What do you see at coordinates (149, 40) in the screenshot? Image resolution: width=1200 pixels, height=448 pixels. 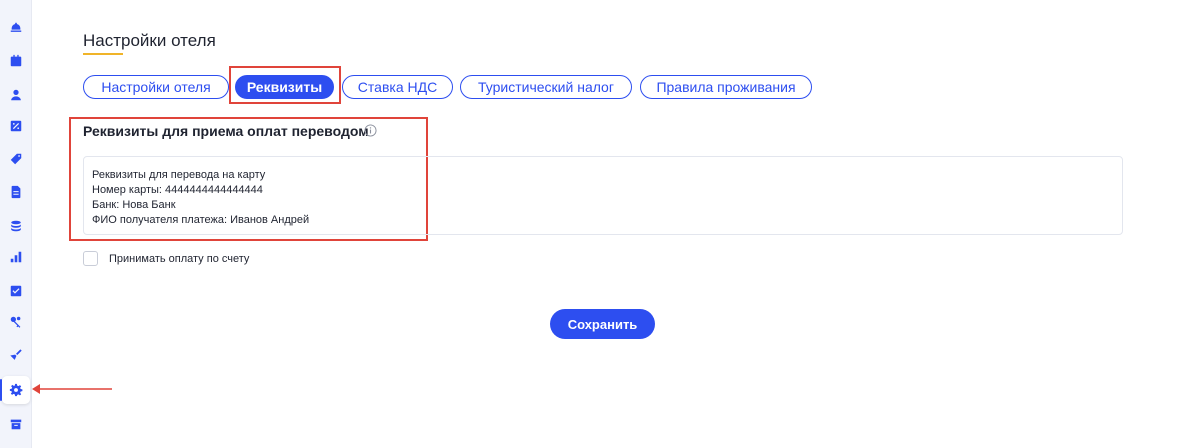 I see `page-title: Настройки отеля` at bounding box center [149, 40].